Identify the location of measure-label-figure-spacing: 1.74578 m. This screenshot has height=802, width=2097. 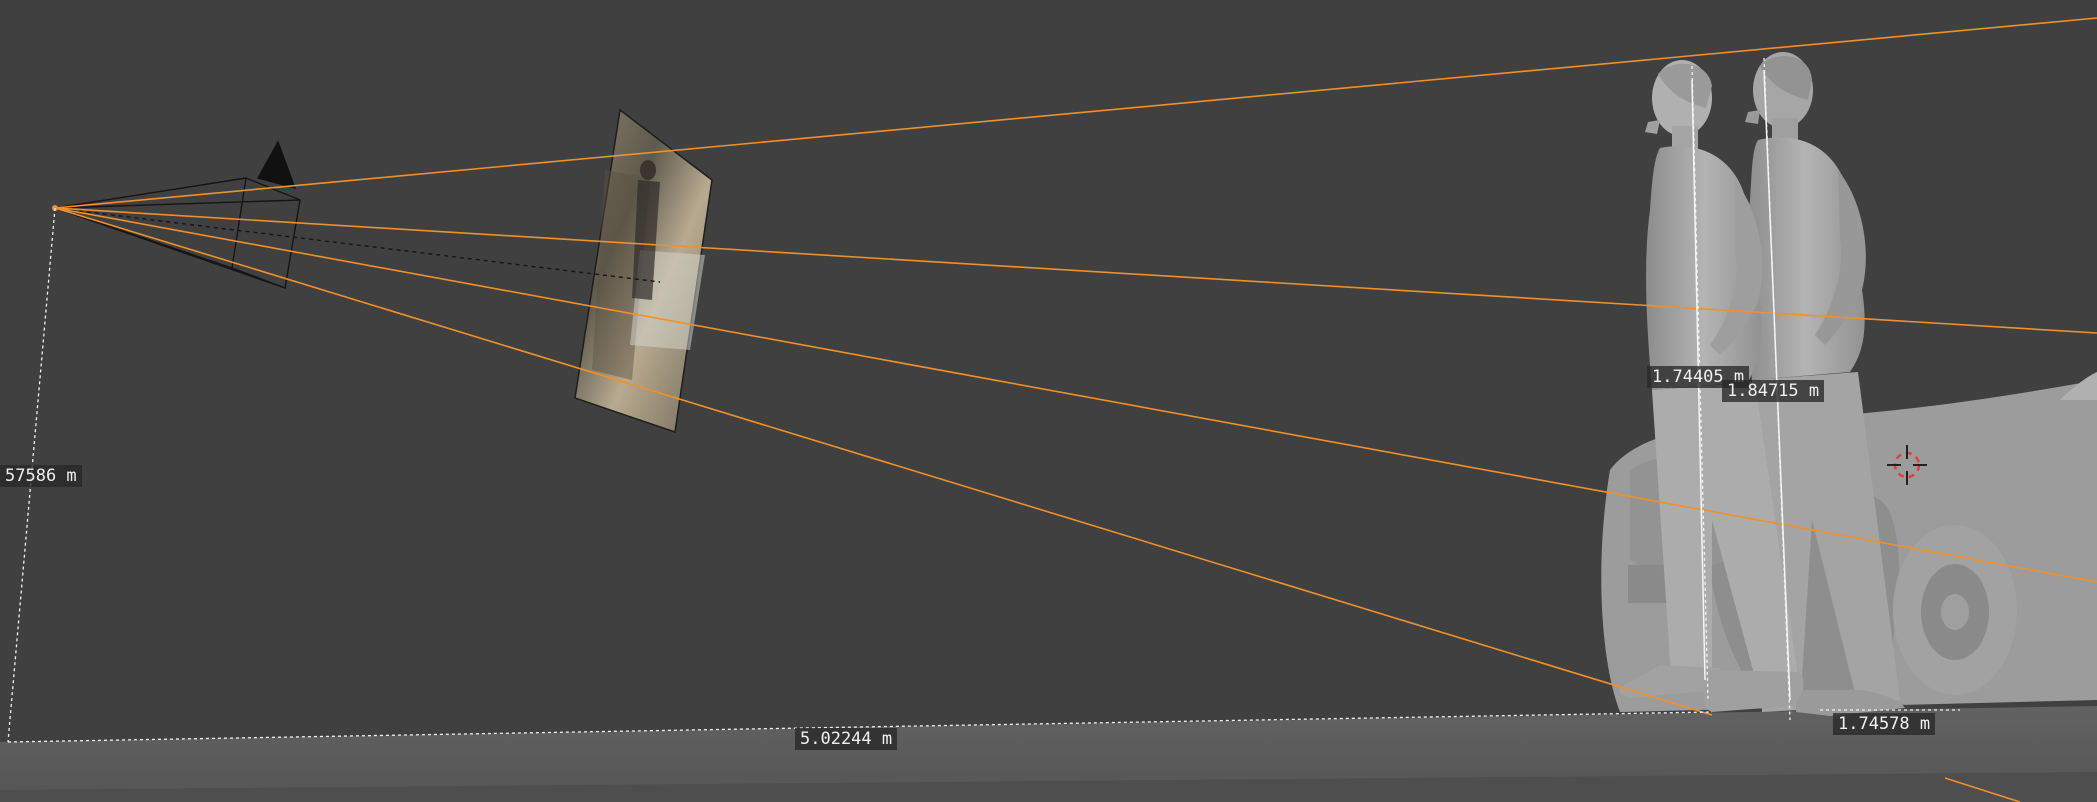
(1884, 724).